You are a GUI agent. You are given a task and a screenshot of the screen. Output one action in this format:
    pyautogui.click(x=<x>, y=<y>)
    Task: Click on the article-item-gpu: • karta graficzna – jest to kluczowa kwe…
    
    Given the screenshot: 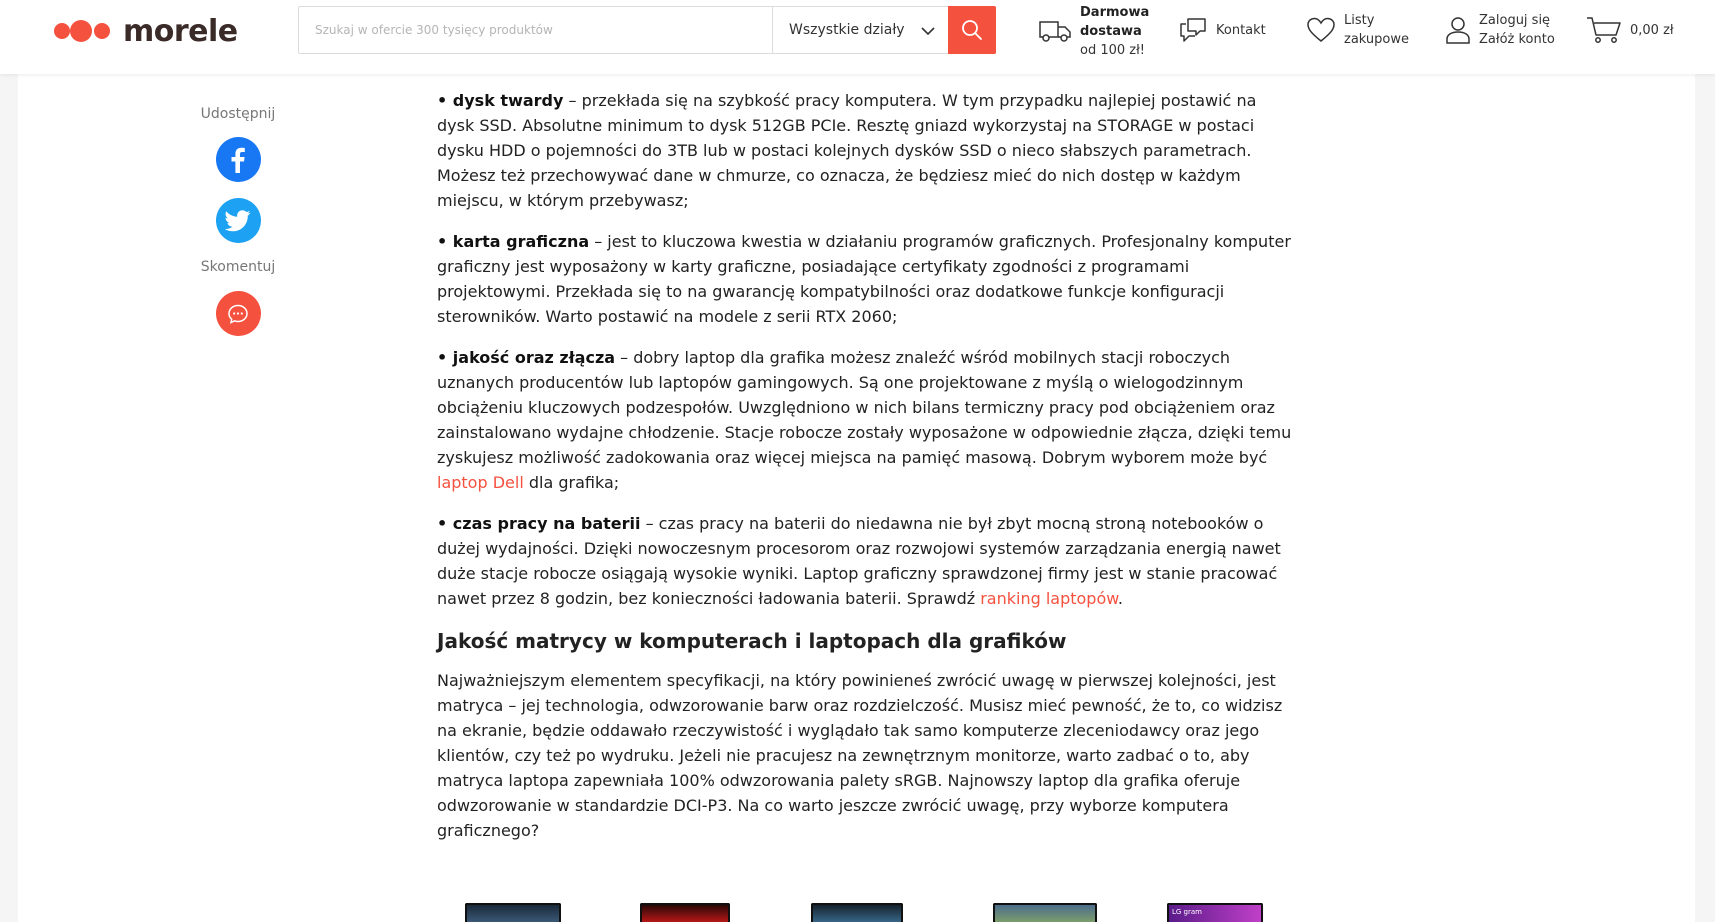 What is the action you would take?
    pyautogui.click(x=867, y=279)
    